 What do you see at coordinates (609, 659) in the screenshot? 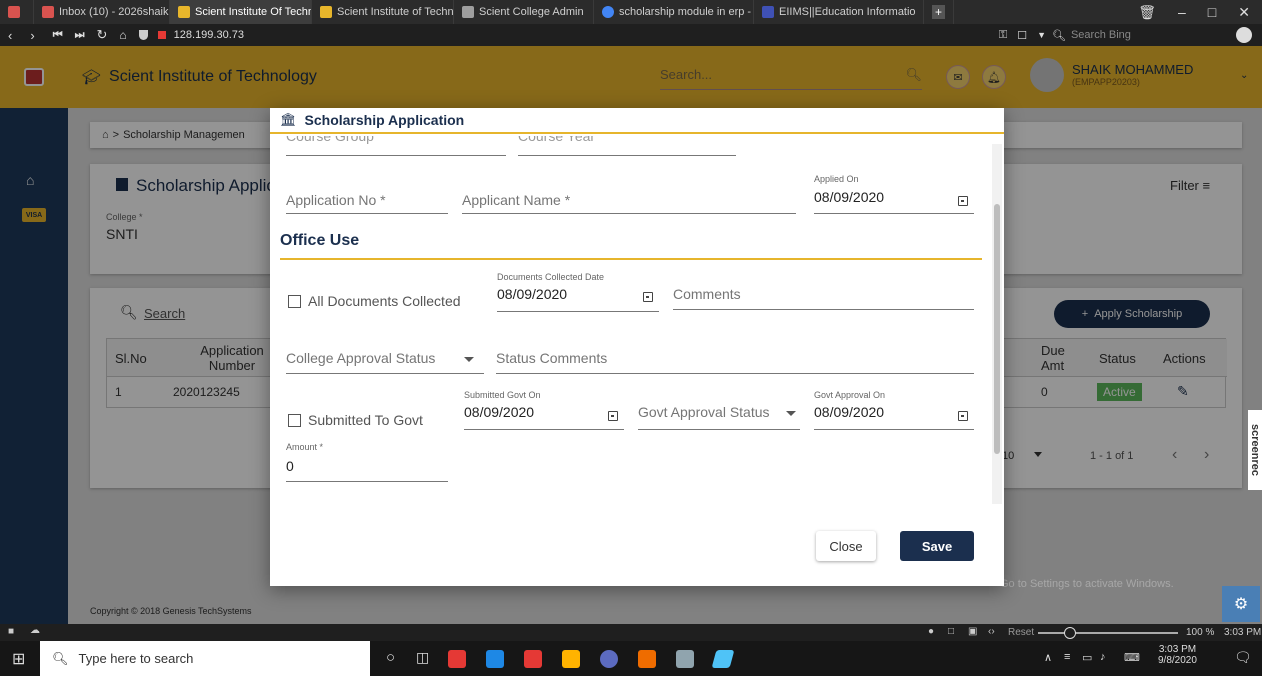
I see `browser-icon` at bounding box center [609, 659].